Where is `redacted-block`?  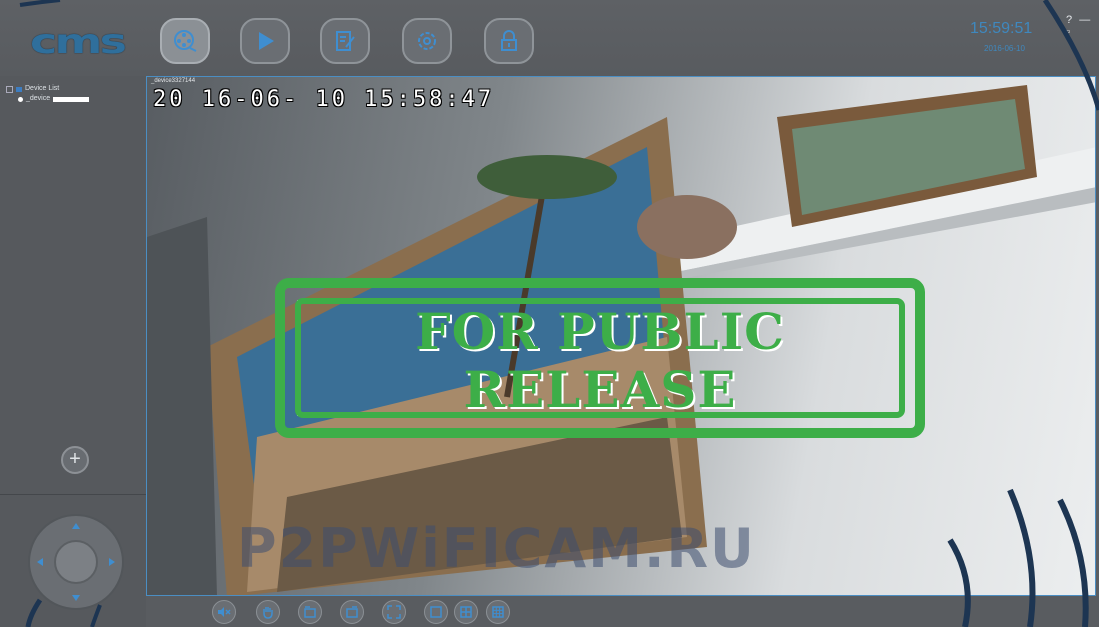
redacted-block is located at coordinates (71, 99).